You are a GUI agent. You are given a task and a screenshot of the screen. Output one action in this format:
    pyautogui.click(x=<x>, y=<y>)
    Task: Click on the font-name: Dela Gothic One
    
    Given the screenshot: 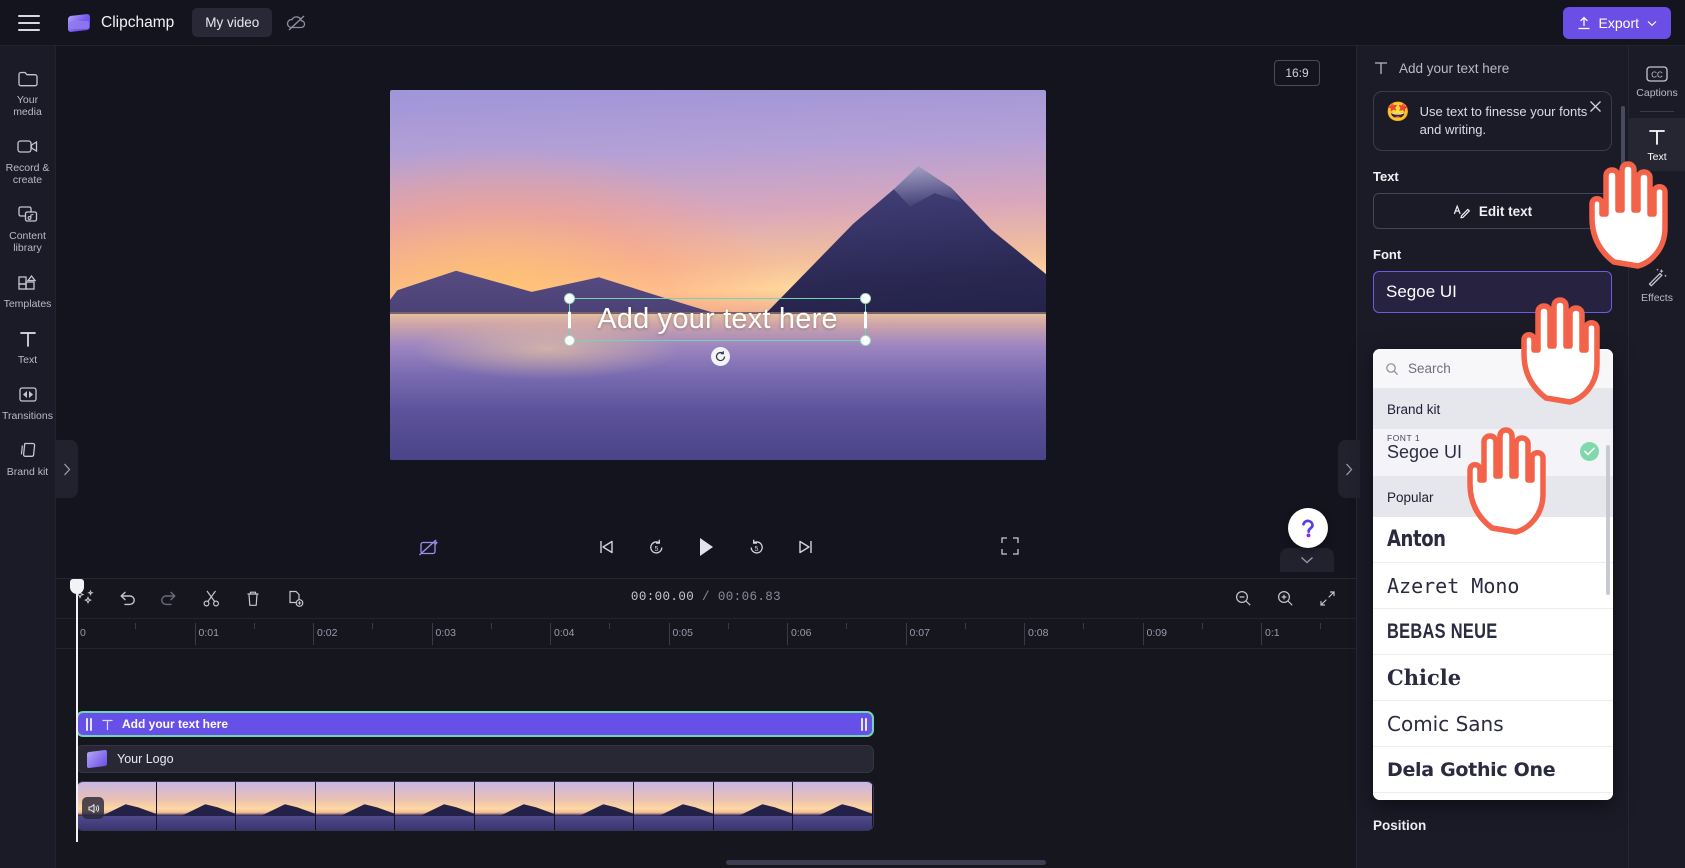 What is the action you would take?
    pyautogui.click(x=1471, y=769)
    